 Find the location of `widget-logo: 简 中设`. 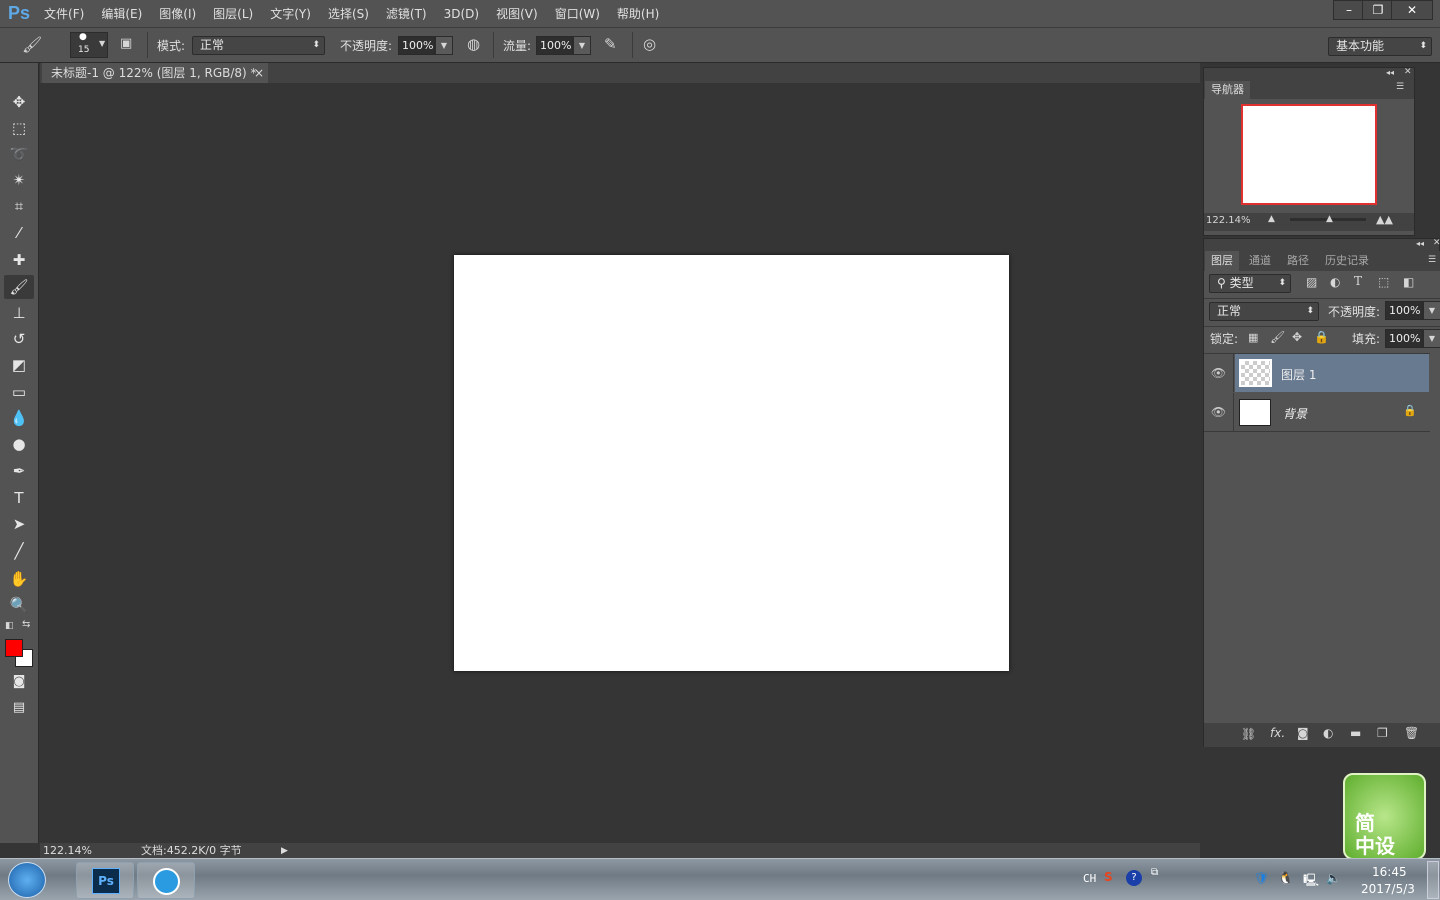

widget-logo: 简 中设 is located at coordinates (1384, 816).